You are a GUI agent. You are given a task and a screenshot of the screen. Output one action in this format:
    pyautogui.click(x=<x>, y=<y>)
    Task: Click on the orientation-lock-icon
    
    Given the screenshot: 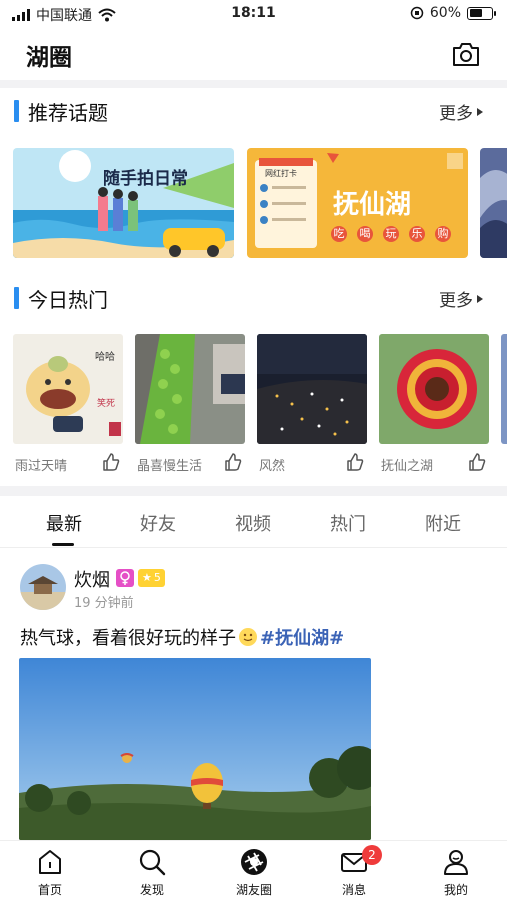 What is the action you would take?
    pyautogui.click(x=417, y=13)
    